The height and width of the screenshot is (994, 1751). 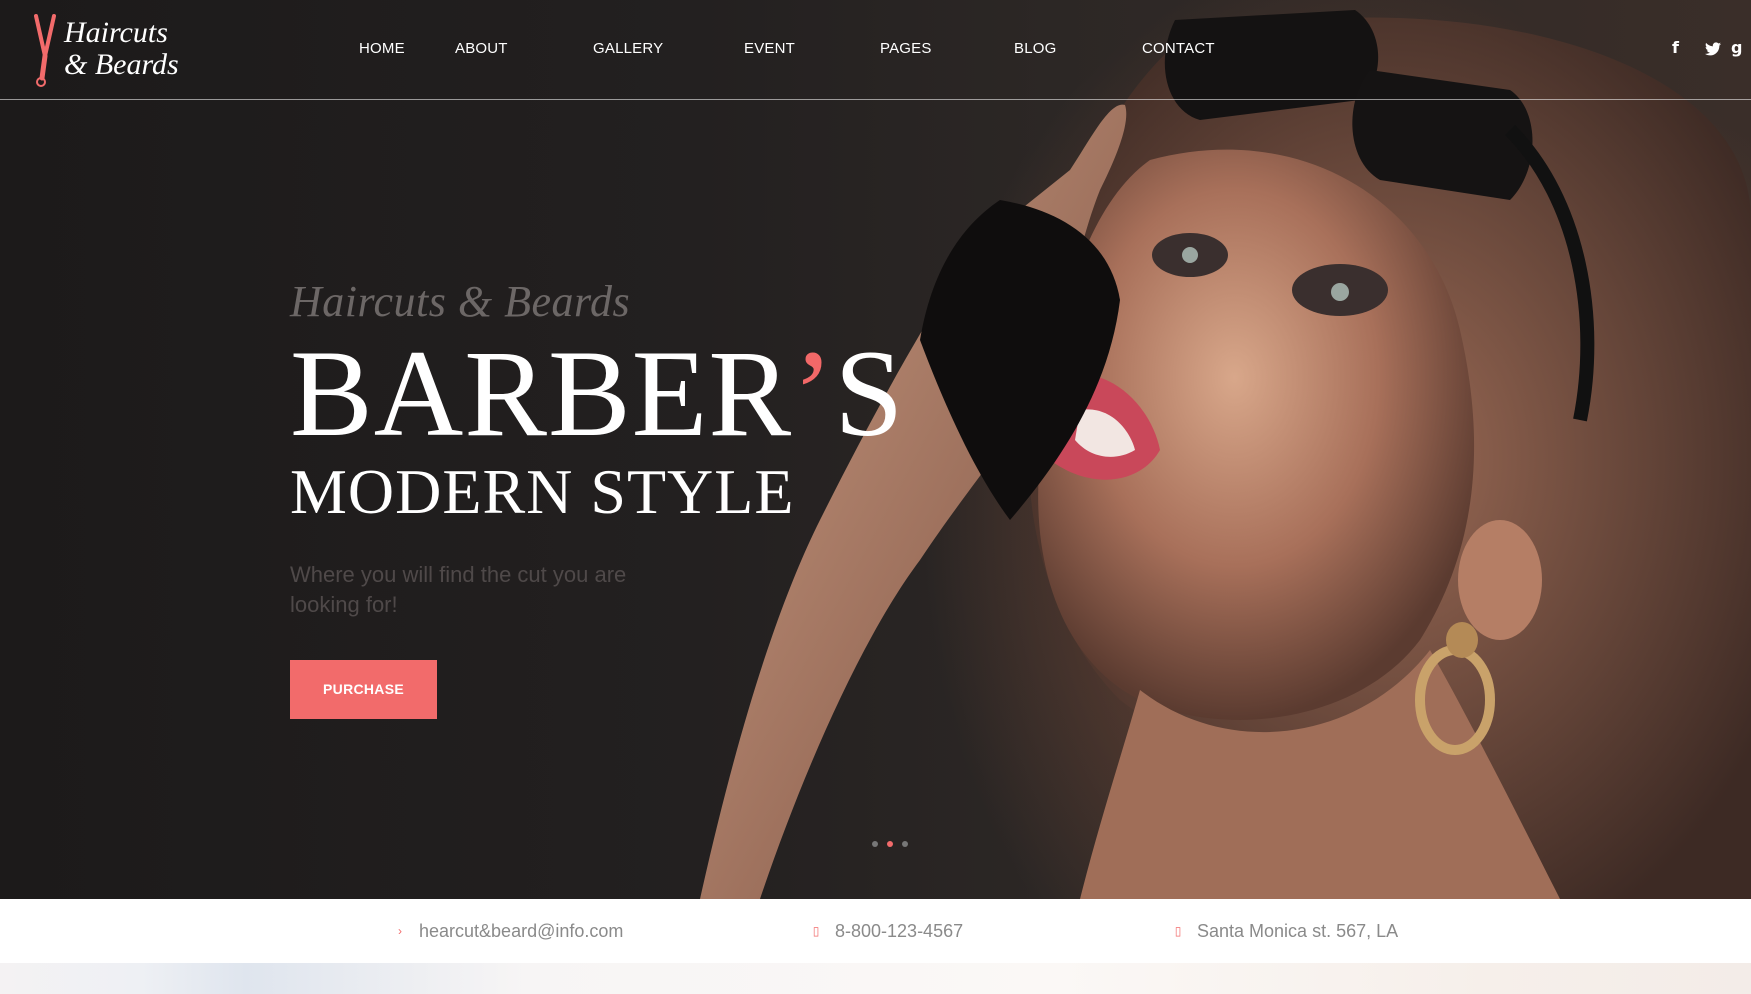 I want to click on purchase-button: PURCHASE, so click(x=363, y=689).